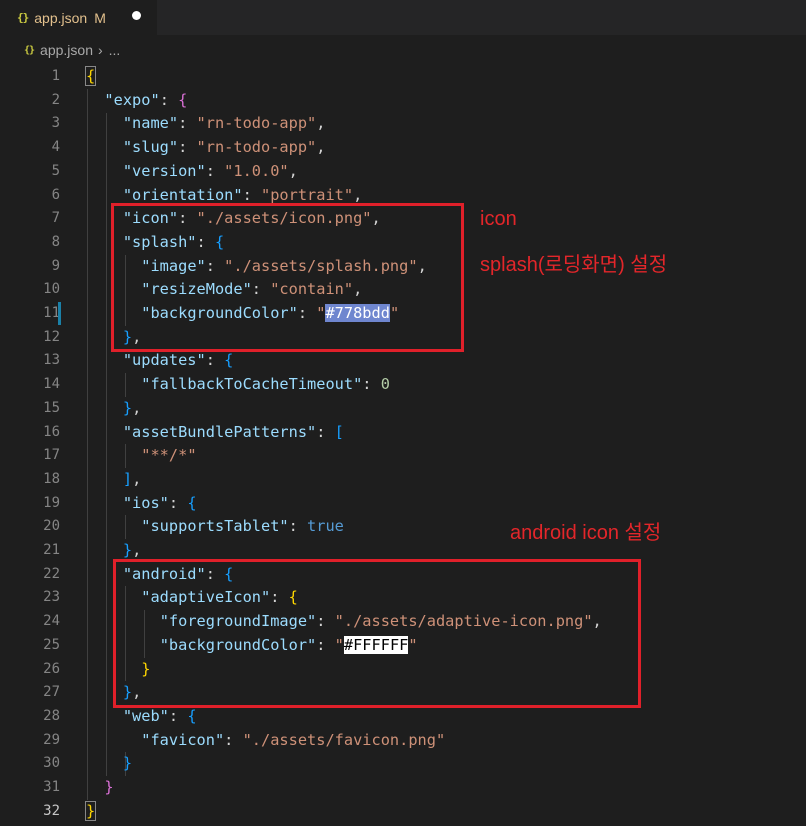 The height and width of the screenshot is (826, 806). Describe the element at coordinates (51, 526) in the screenshot. I see `line-number: 20` at that location.